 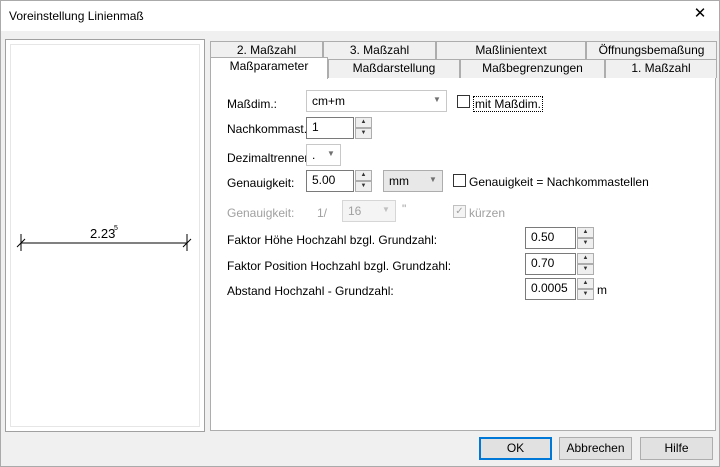 What do you see at coordinates (269, 158) in the screenshot?
I see `dezimaltrenner-label: Dezimaltrenner:` at bounding box center [269, 158].